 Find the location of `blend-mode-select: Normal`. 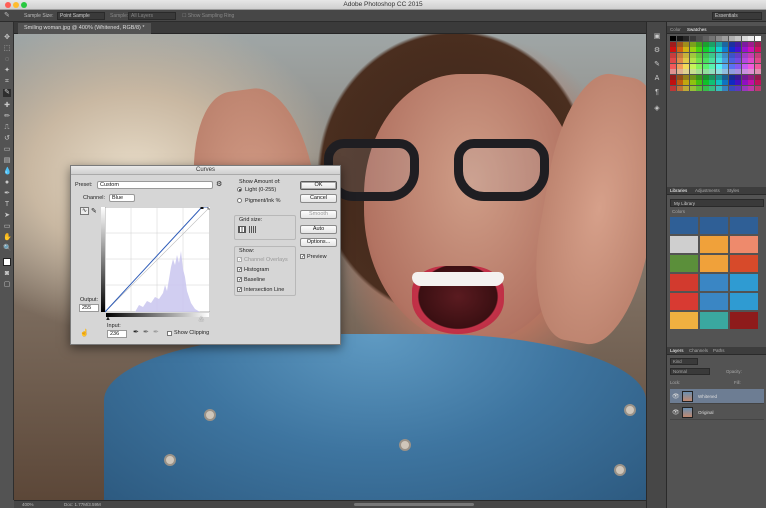

blend-mode-select: Normal is located at coordinates (690, 371).